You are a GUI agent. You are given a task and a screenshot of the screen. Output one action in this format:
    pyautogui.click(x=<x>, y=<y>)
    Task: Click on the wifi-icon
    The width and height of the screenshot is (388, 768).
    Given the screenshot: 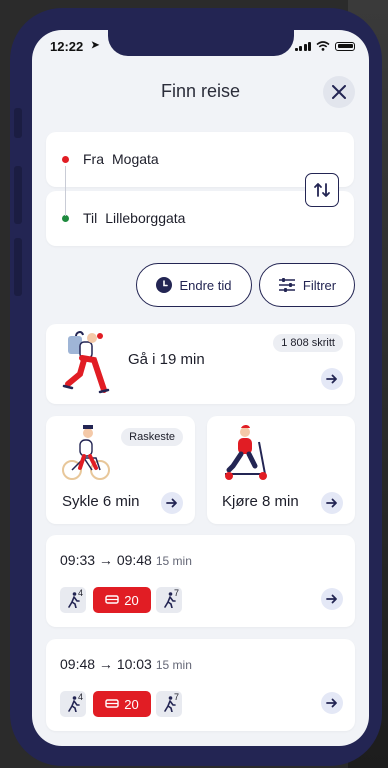 What is the action you would take?
    pyautogui.click(x=323, y=46)
    